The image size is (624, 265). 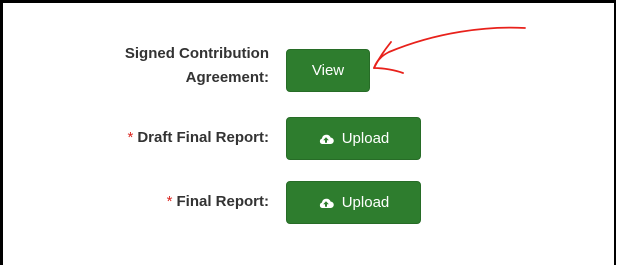 What do you see at coordinates (223, 201) in the screenshot?
I see `final-report-label-text: Final Report:` at bounding box center [223, 201].